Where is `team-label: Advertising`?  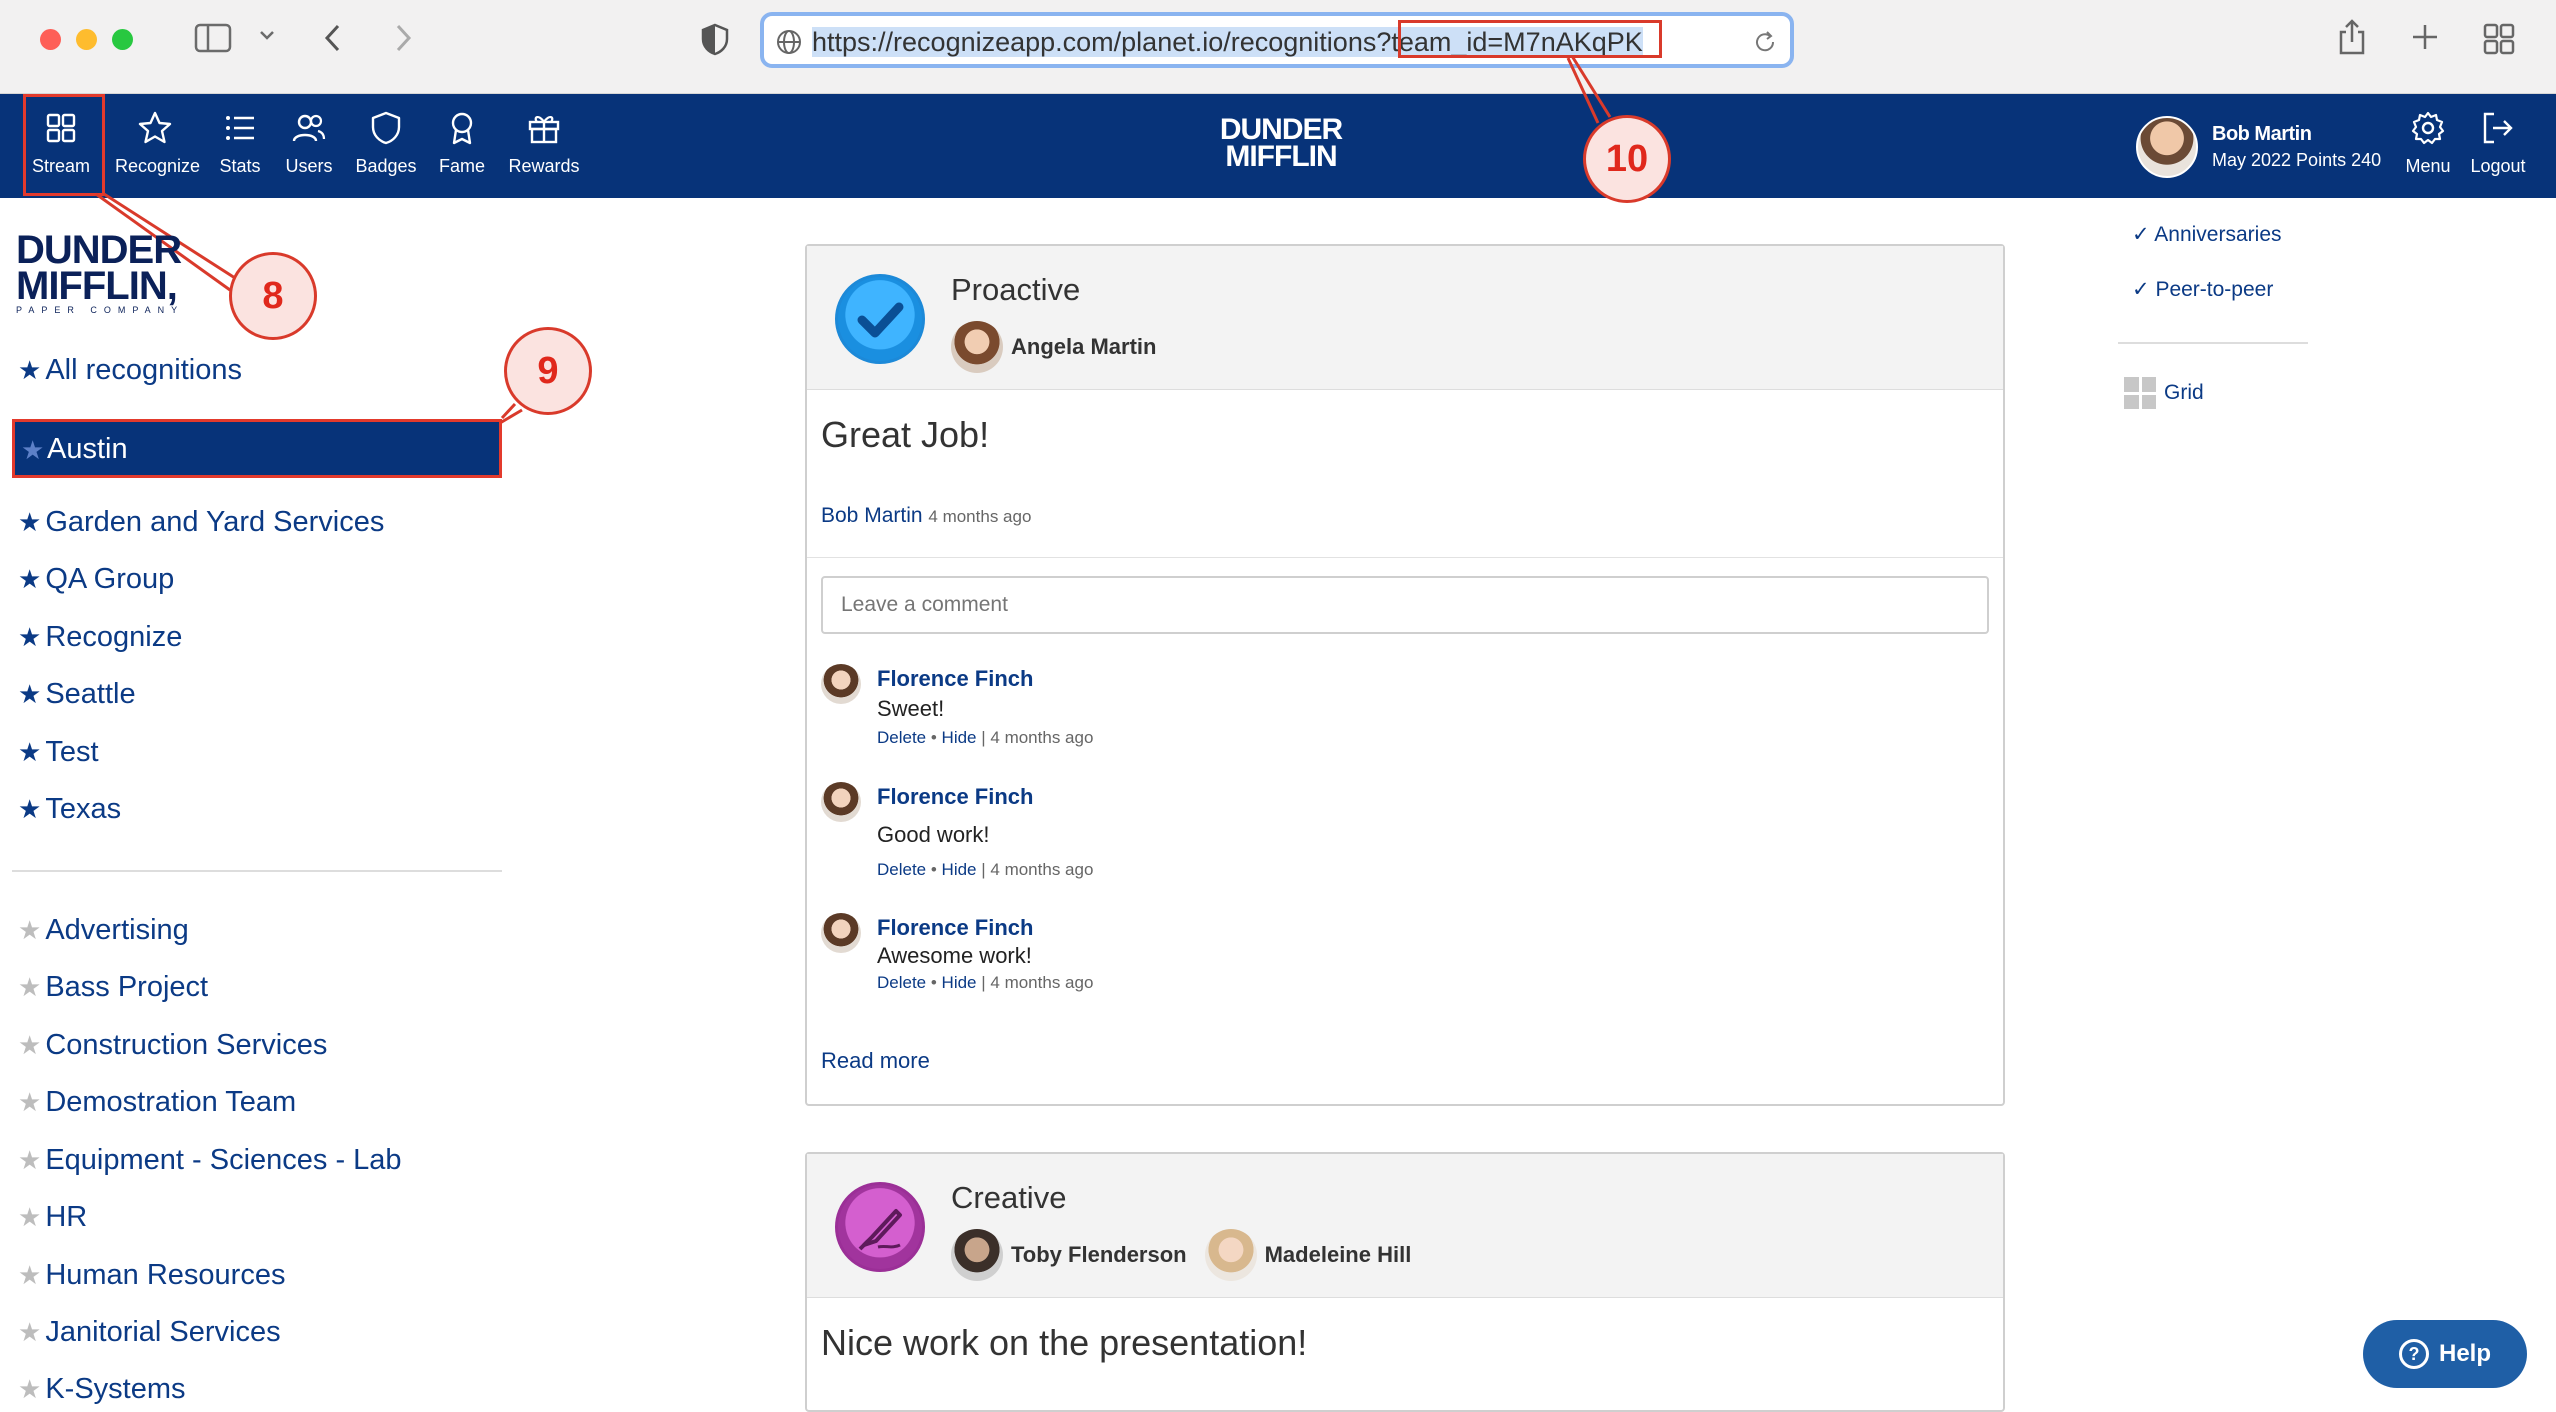 team-label: Advertising is located at coordinates (117, 930).